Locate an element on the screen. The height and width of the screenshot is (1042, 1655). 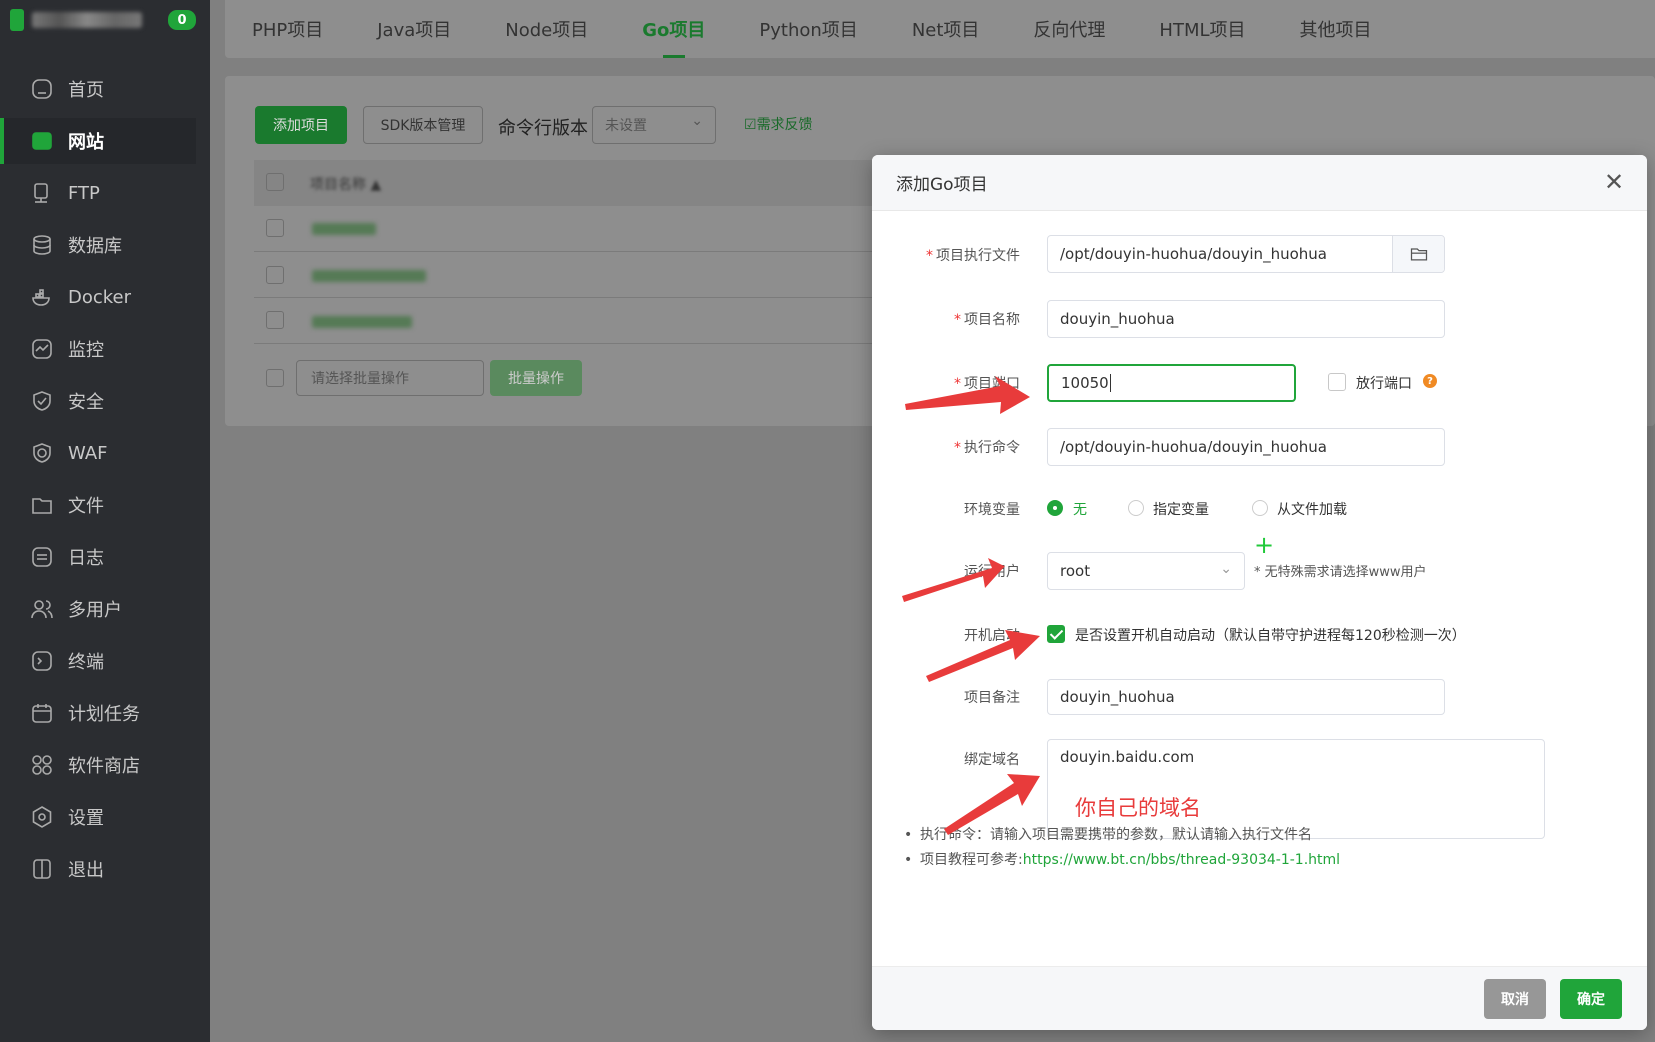
dialog-title: 添加Go项目 is located at coordinates (942, 185).